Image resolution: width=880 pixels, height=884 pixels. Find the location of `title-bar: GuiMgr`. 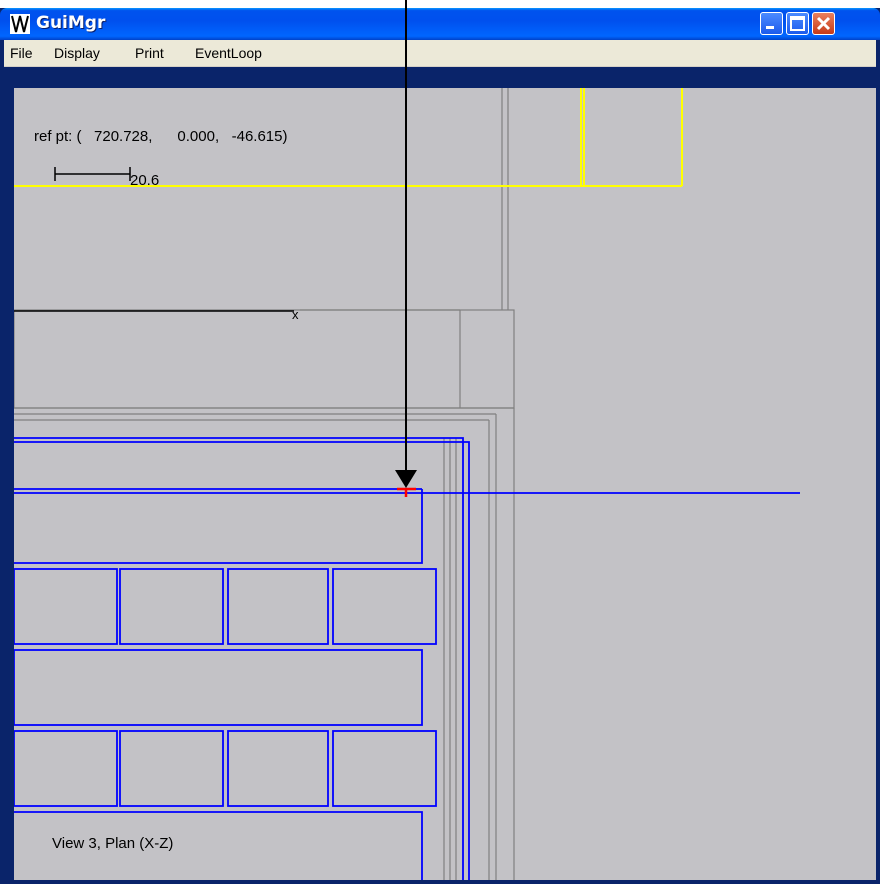

title-bar: GuiMgr is located at coordinates (440, 24).